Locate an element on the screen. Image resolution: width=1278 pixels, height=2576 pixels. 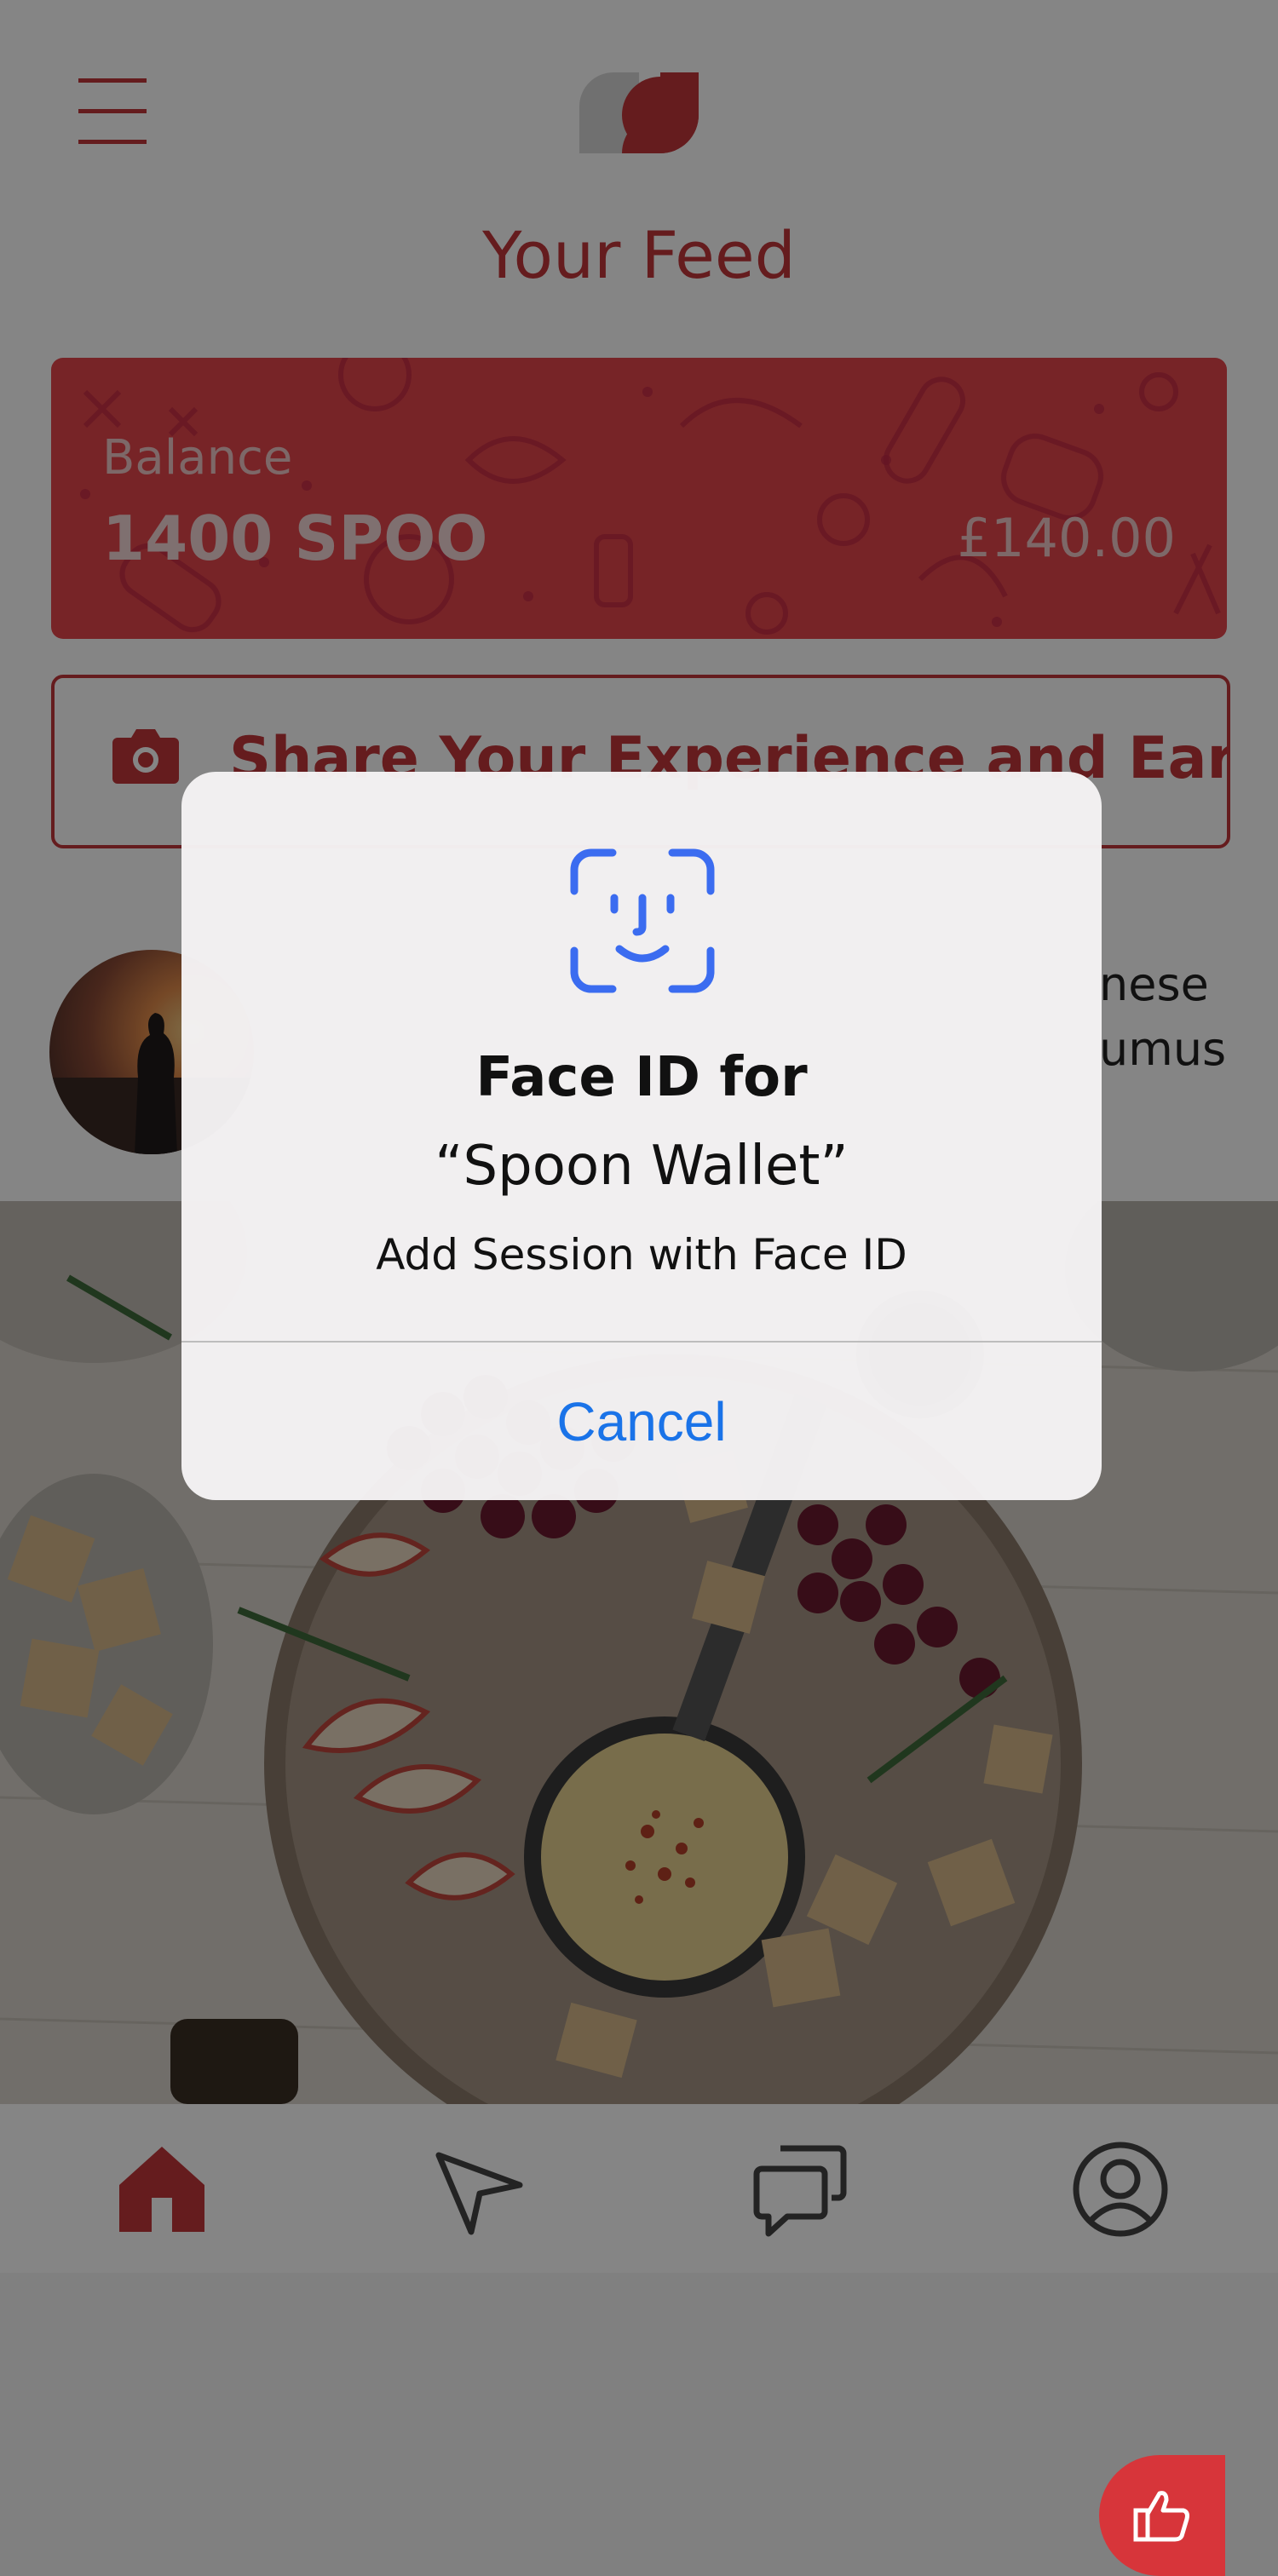
cancel-button: Cancel is located at coordinates (641, 1422).